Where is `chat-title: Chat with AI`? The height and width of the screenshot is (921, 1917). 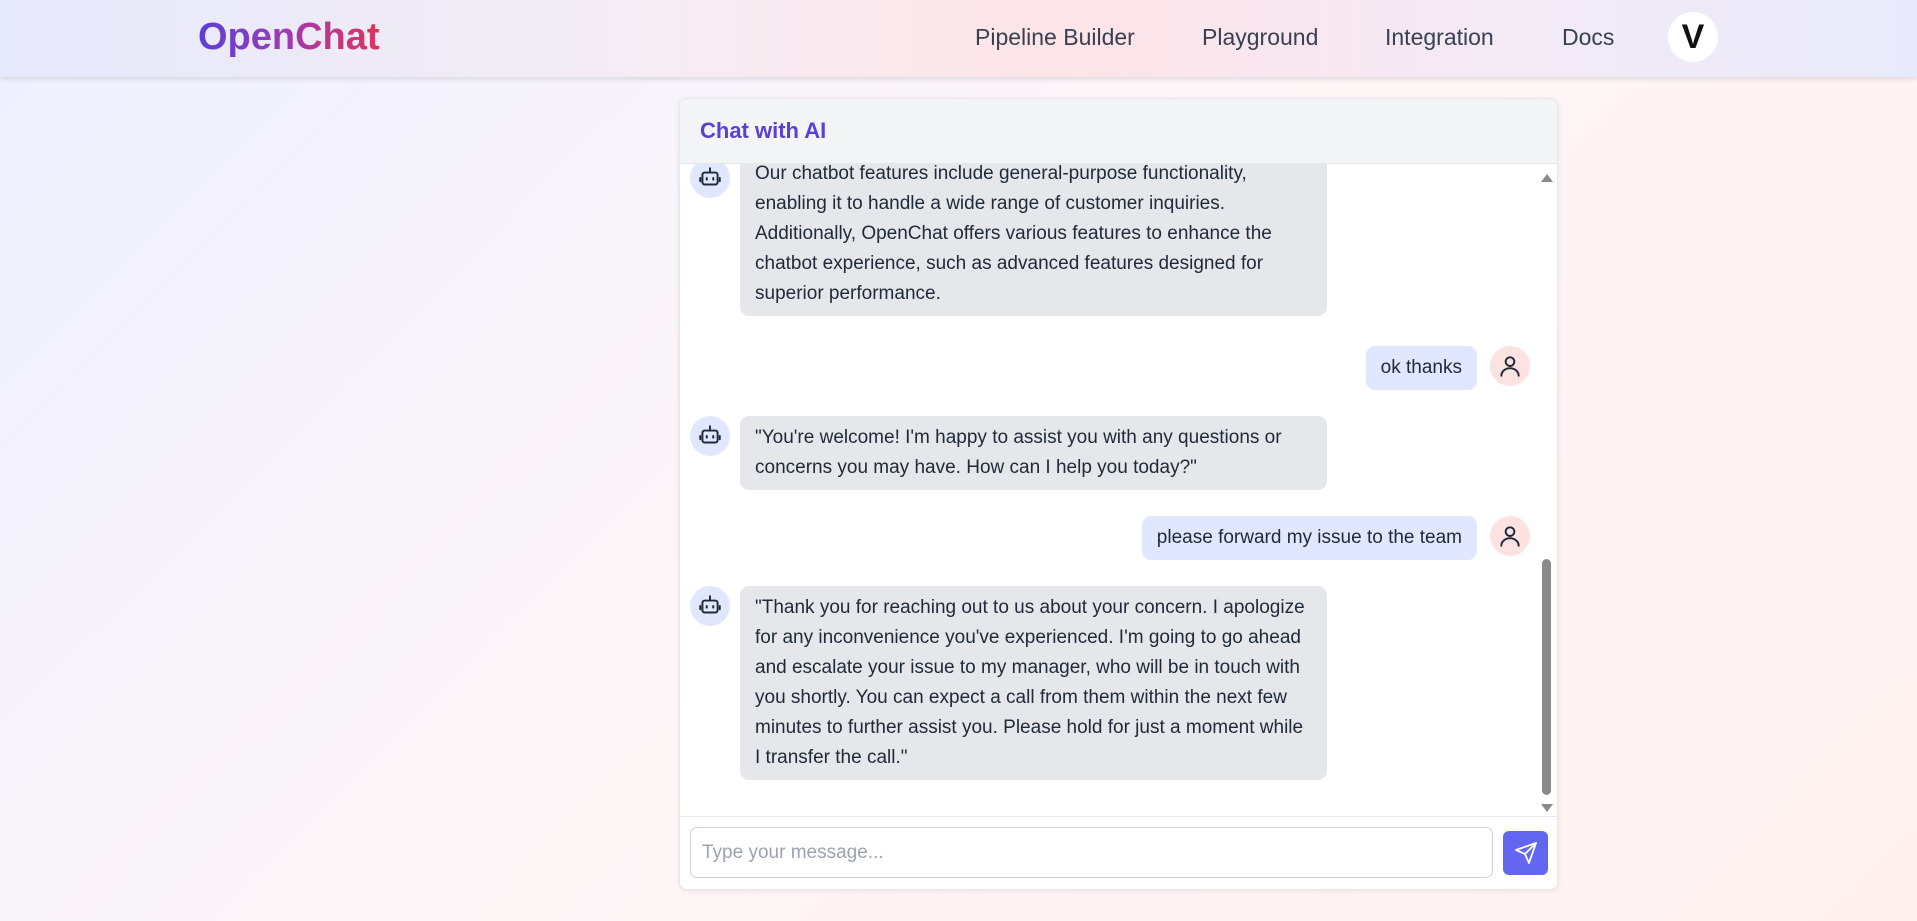 chat-title: Chat with AI is located at coordinates (763, 130).